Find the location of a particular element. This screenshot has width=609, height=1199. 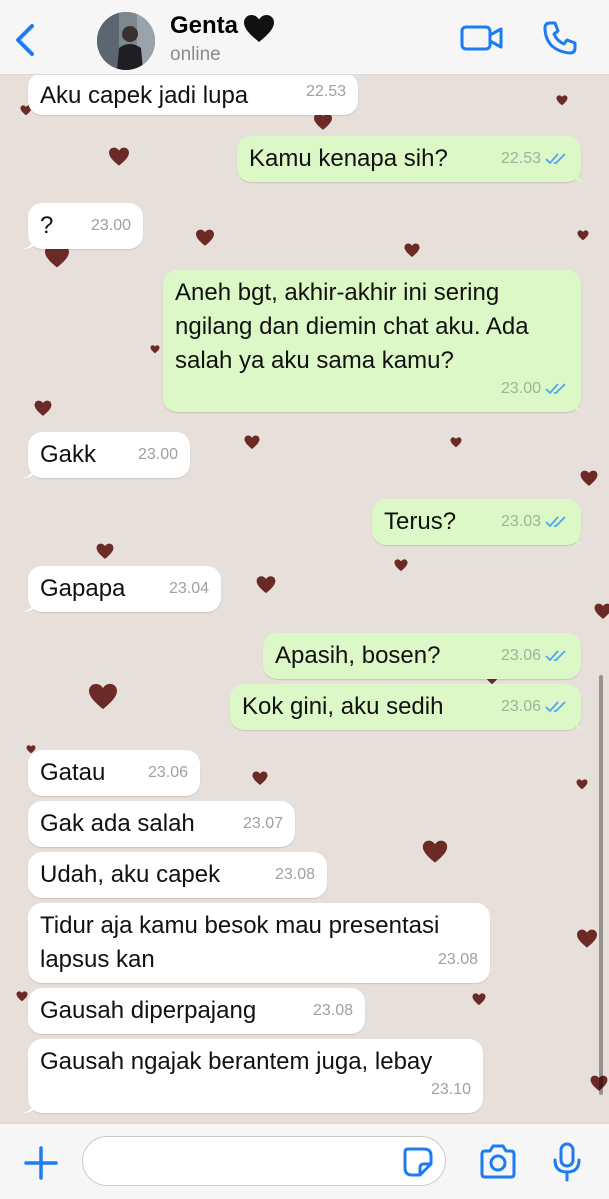

message-text: Aku capek jadi lupa is located at coordinates (144, 95).